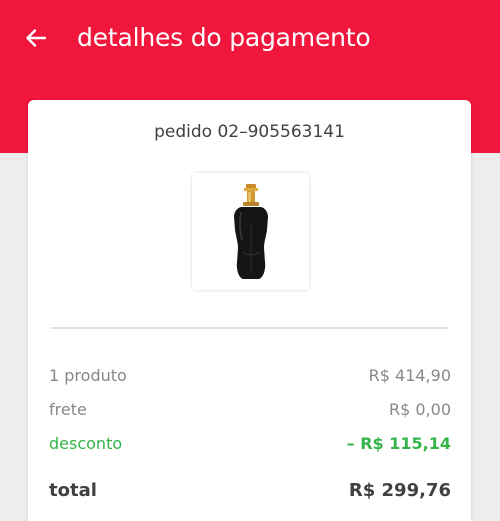 This screenshot has height=521, width=500. I want to click on order-number: pedido 02–905563141, so click(249, 132).